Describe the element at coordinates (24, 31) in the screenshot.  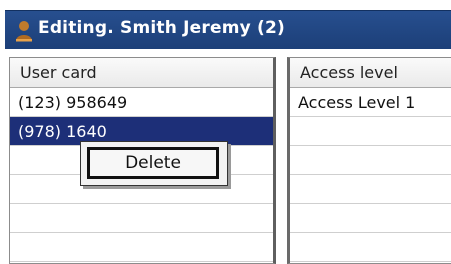
I see `user-icon` at that location.